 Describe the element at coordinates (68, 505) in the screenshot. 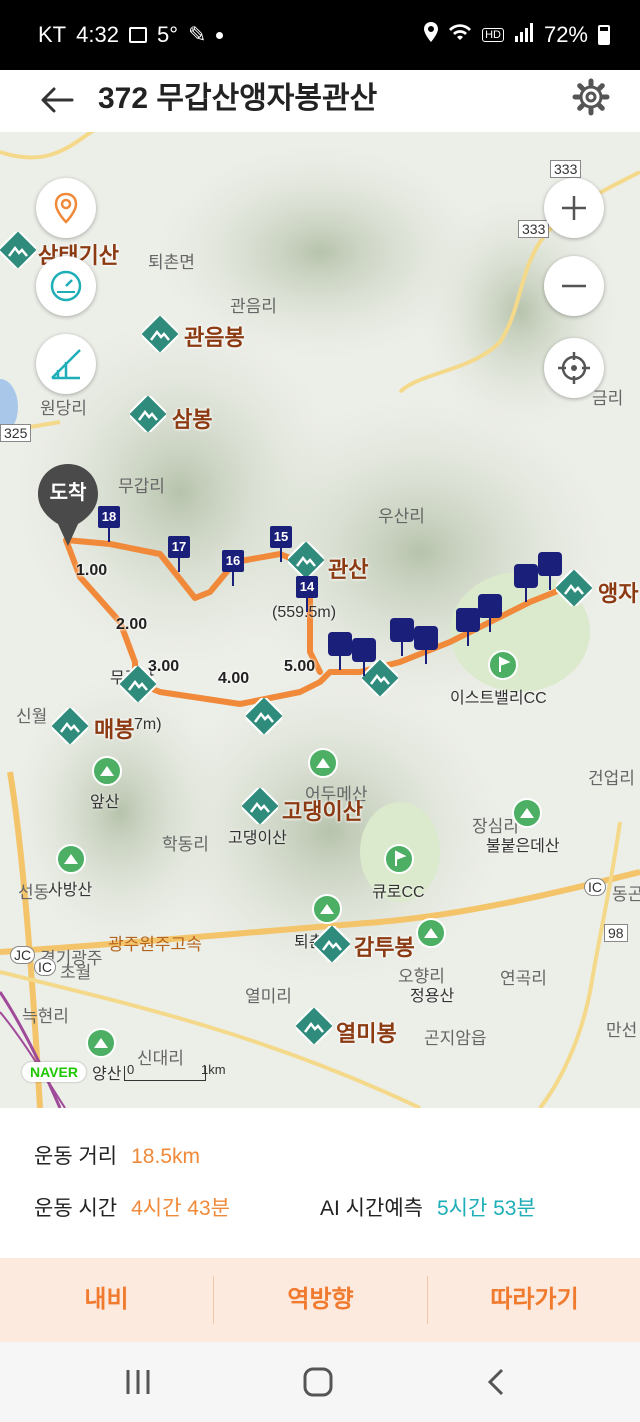

I see `arrival-pin: 도착` at that location.